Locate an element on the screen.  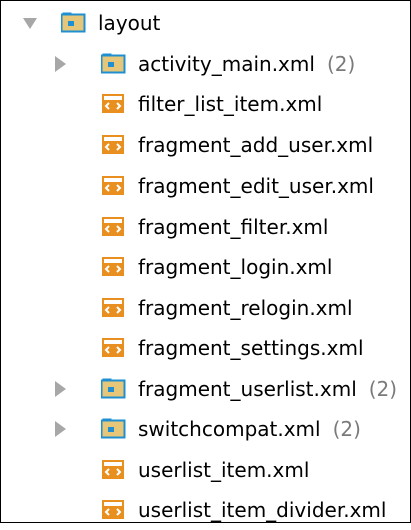
tree-row-item: filter_list_item.xml is located at coordinates (205, 104).